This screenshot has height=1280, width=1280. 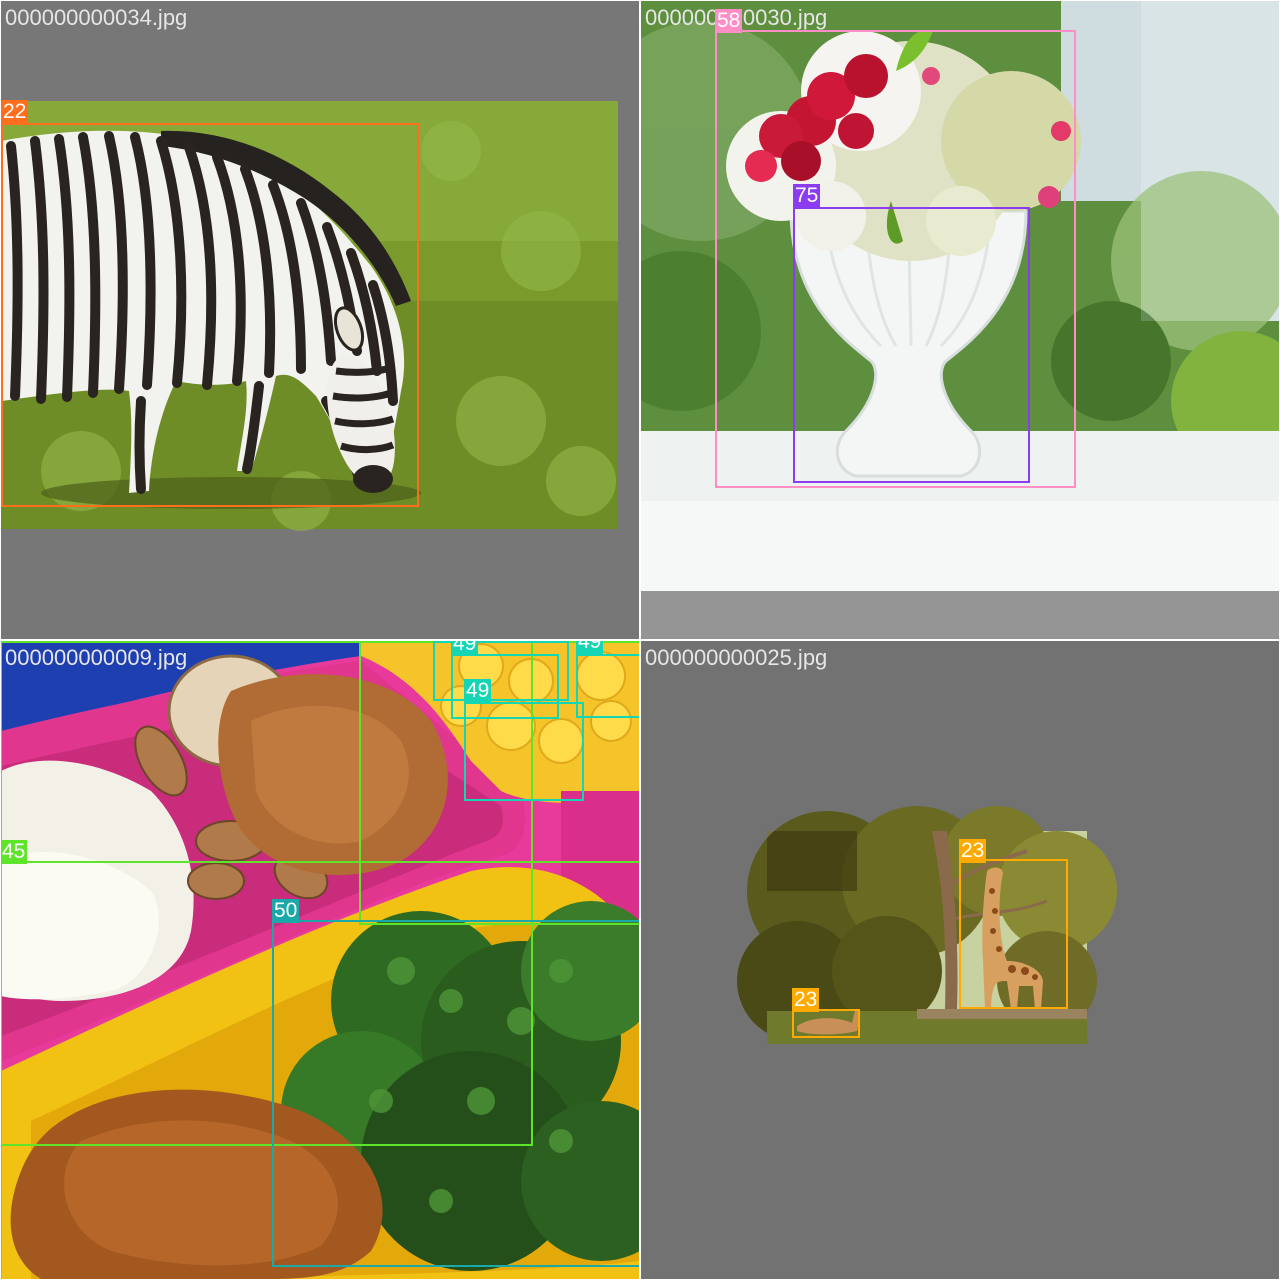 I want to click on image-filename: 000000000025.jpg, so click(x=736, y=657).